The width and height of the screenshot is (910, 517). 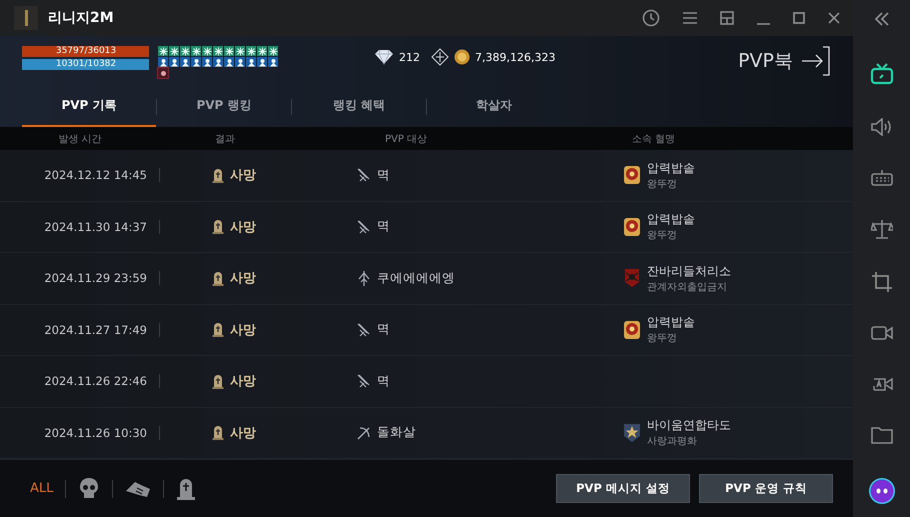 What do you see at coordinates (687, 287) in the screenshot?
I see `guild-subtitle: 관계자외출입금지` at bounding box center [687, 287].